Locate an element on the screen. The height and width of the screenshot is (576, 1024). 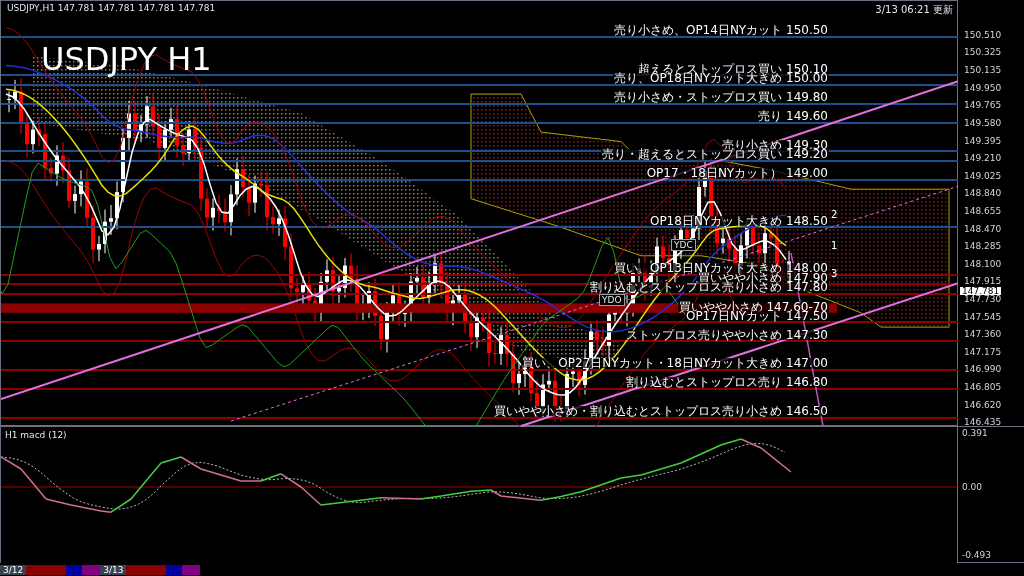
price-tick: 149.210 is located at coordinates (983, 159).